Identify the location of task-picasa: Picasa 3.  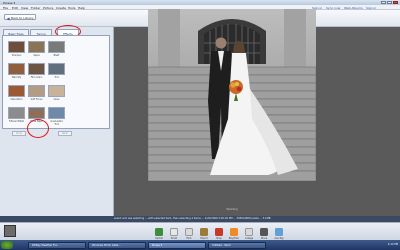
(177, 245).